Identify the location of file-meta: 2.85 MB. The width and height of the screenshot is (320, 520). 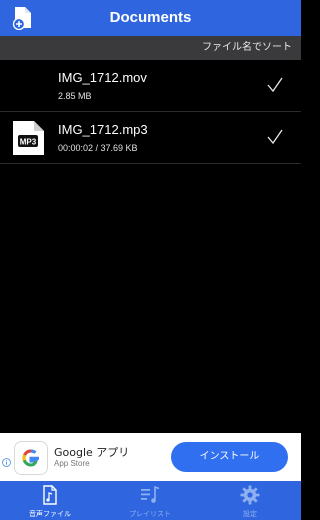
(75, 96).